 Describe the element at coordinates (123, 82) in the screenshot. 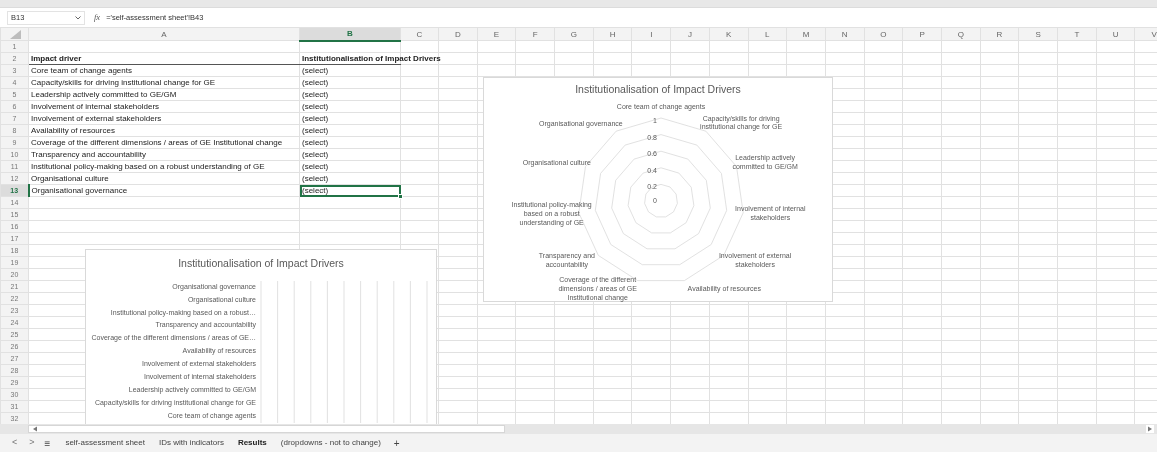

I see `table-cell: Capacity/skills for driving institutional change for GE` at that location.